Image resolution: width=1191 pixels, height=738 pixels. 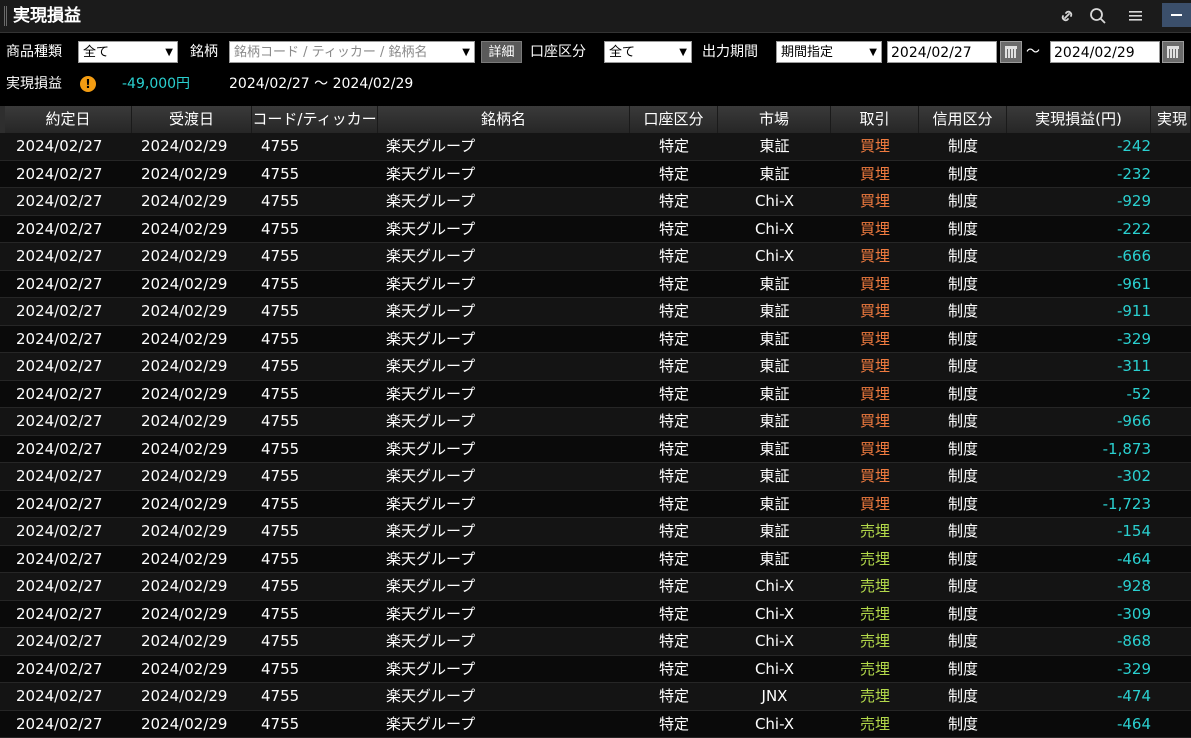 What do you see at coordinates (128, 52) in the screenshot?
I see `product-type-select: 全て ▼` at bounding box center [128, 52].